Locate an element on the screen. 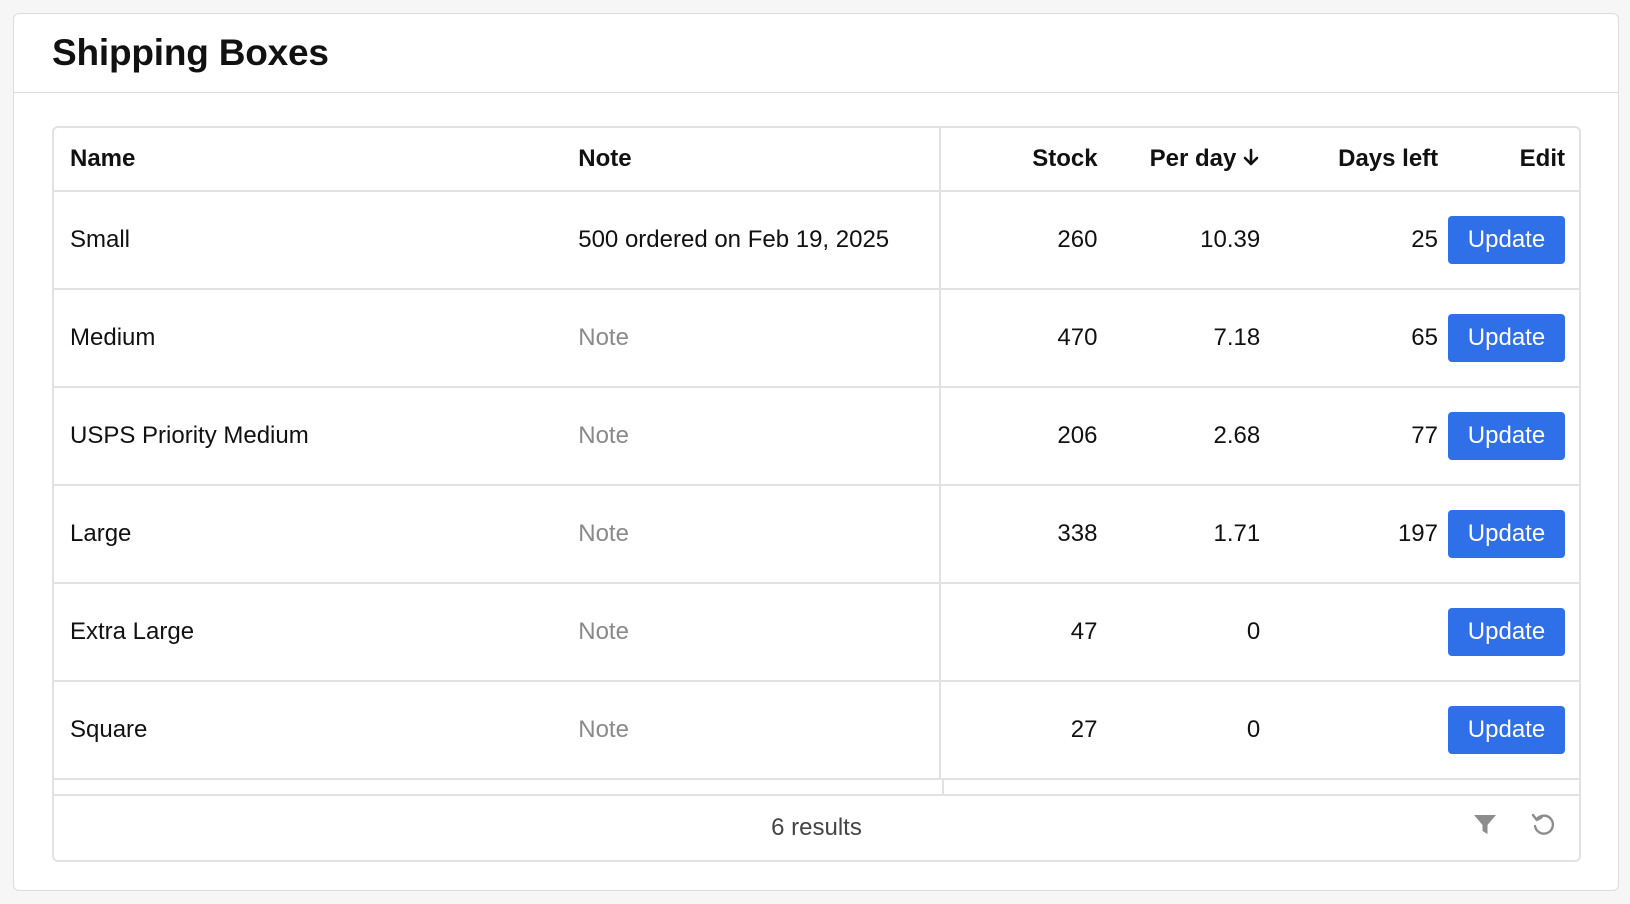 The width and height of the screenshot is (1630, 904). table-row: Medium Note 470 7.18 65 Update is located at coordinates (816, 339).